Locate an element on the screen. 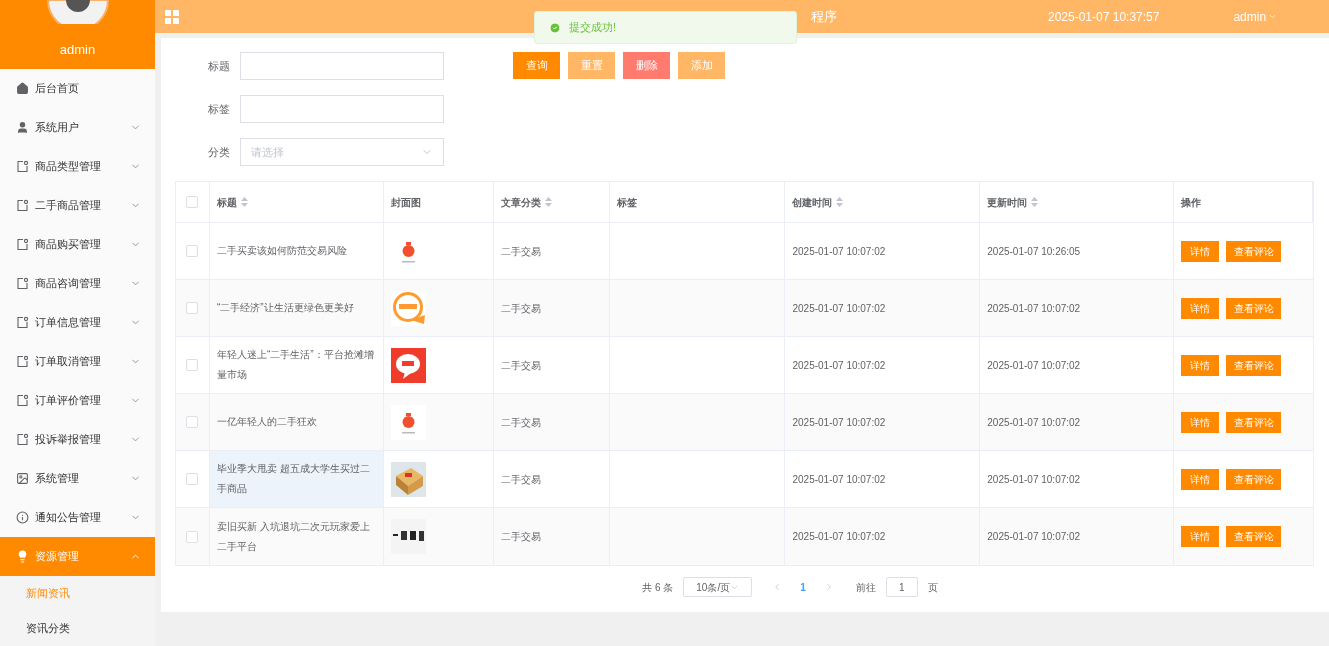 Image resolution: width=1329 pixels, height=646 pixels. action-button: 删除 is located at coordinates (646, 65).